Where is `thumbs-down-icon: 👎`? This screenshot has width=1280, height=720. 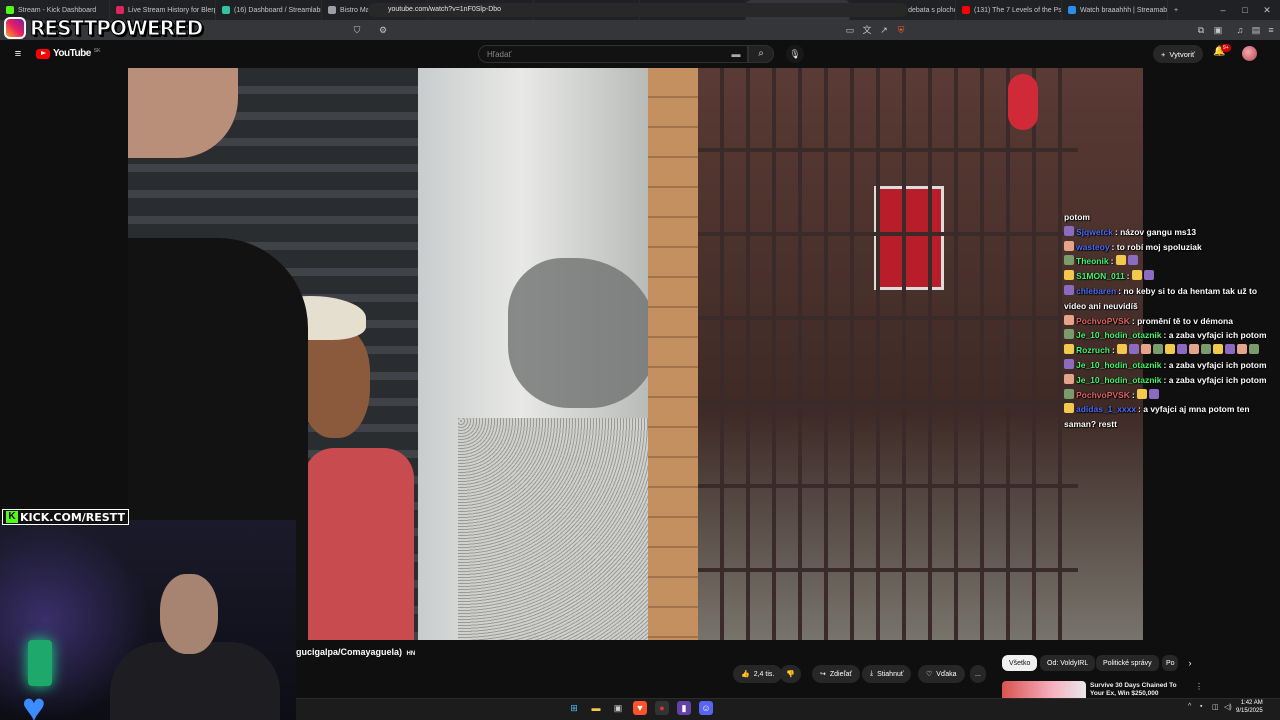 thumbs-down-icon: 👎 is located at coordinates (790, 674).